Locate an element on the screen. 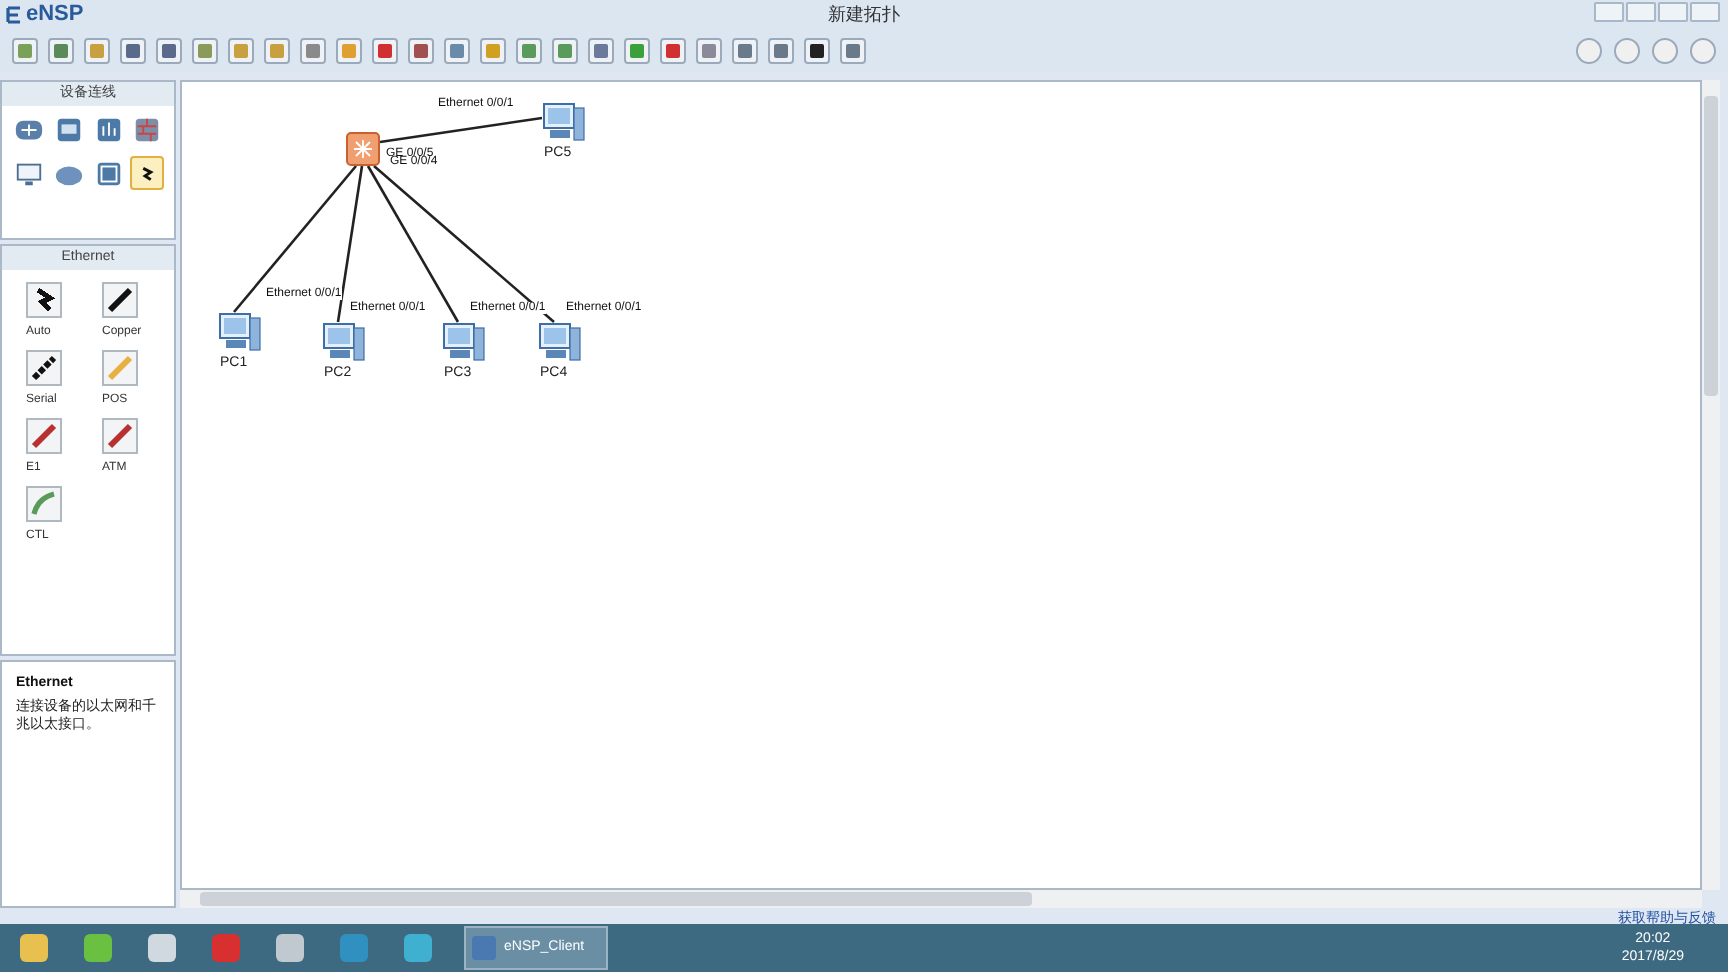  device-button is located at coordinates (147, 173).